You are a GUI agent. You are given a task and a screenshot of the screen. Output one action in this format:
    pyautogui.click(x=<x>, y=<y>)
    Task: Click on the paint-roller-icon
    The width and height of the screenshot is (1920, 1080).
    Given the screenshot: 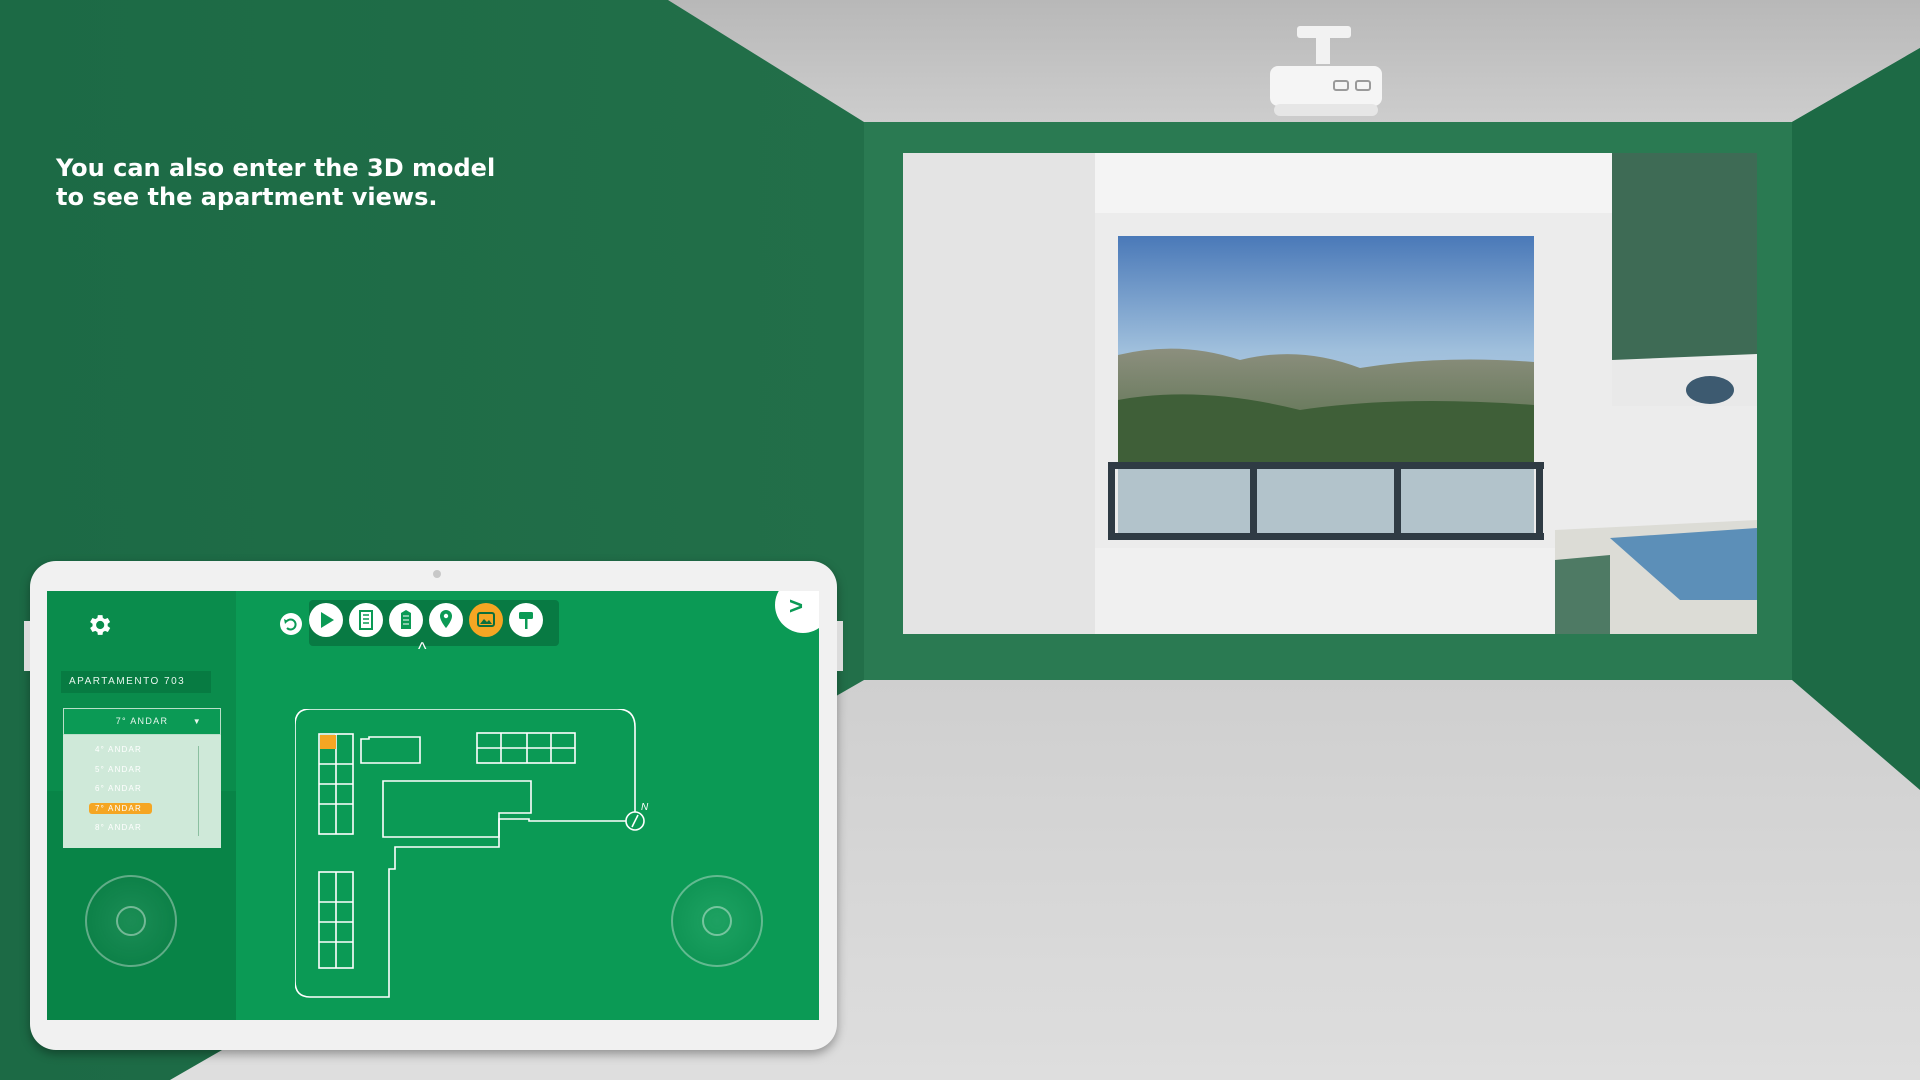 What is the action you would take?
    pyautogui.click(x=526, y=620)
    